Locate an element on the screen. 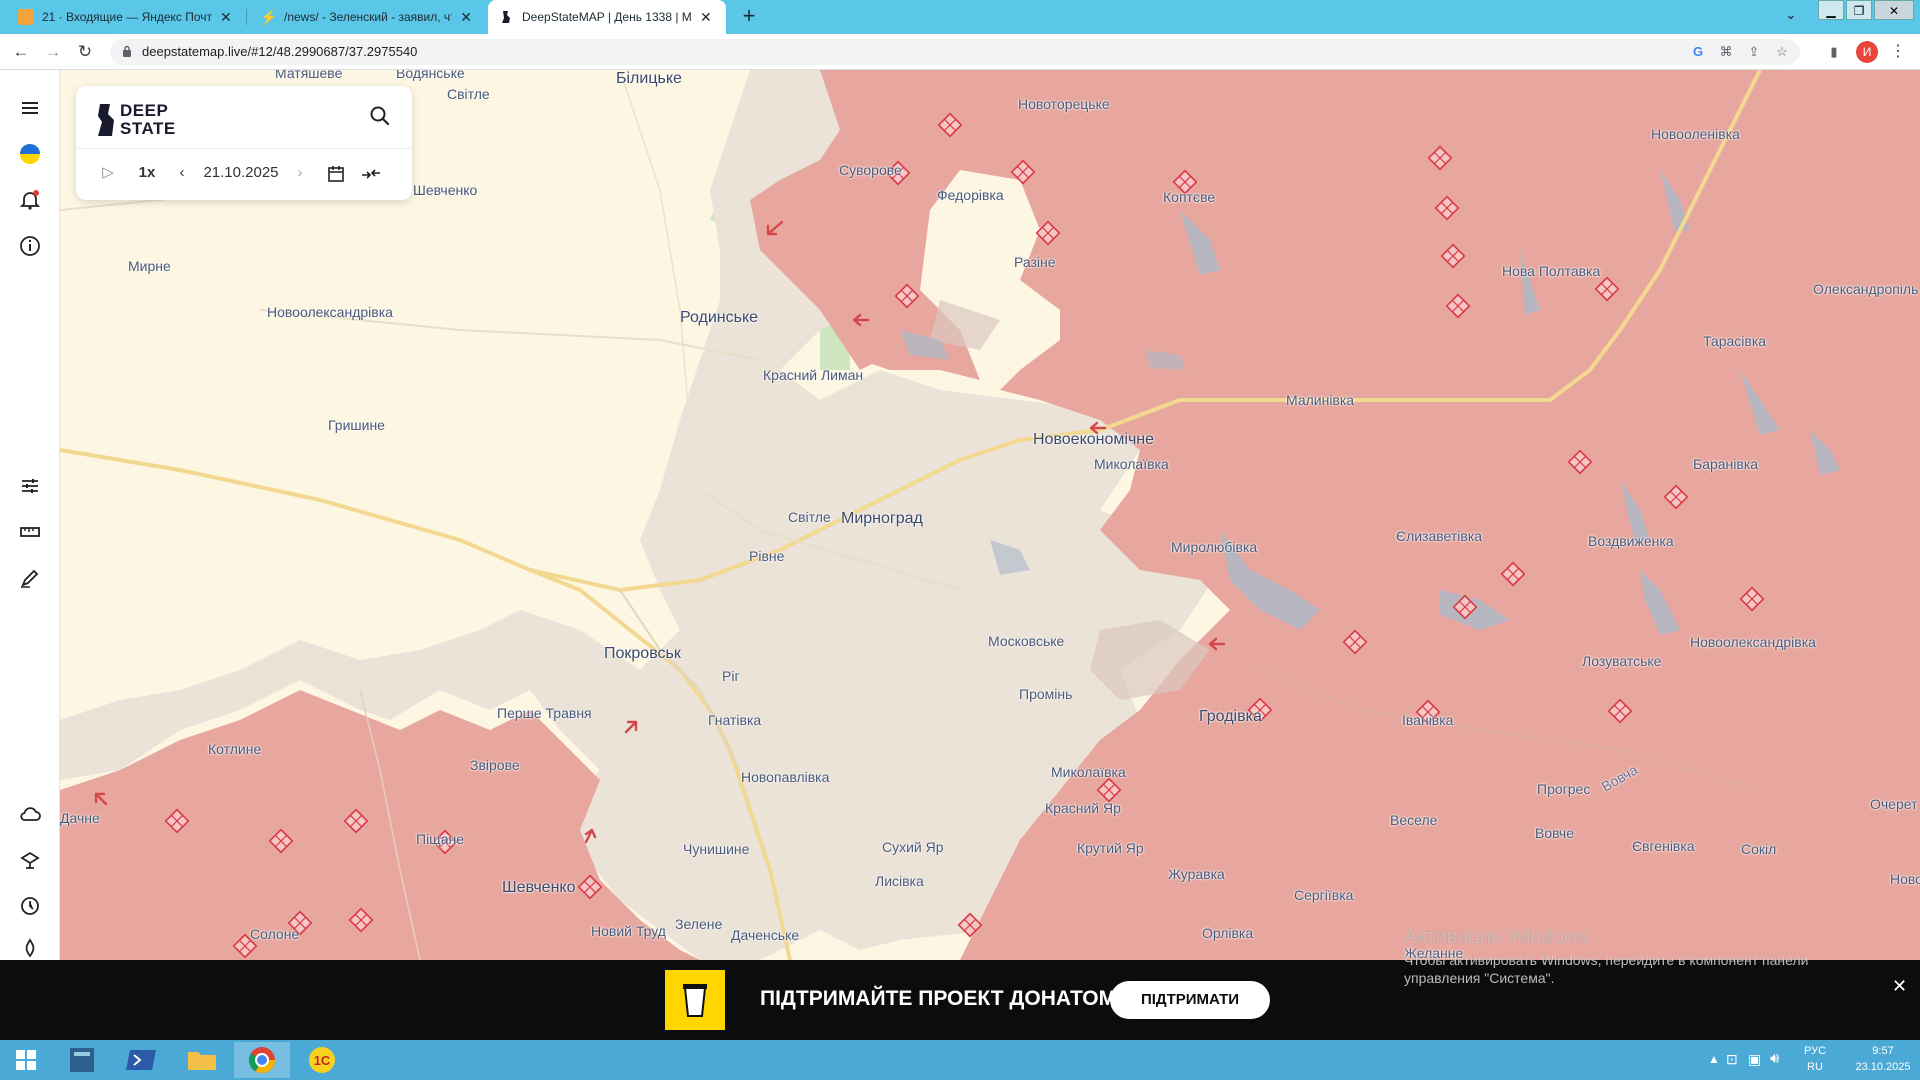 Image resolution: width=1920 pixels, height=1080 pixels. place-label: Новоекономічне is located at coordinates (1094, 439).